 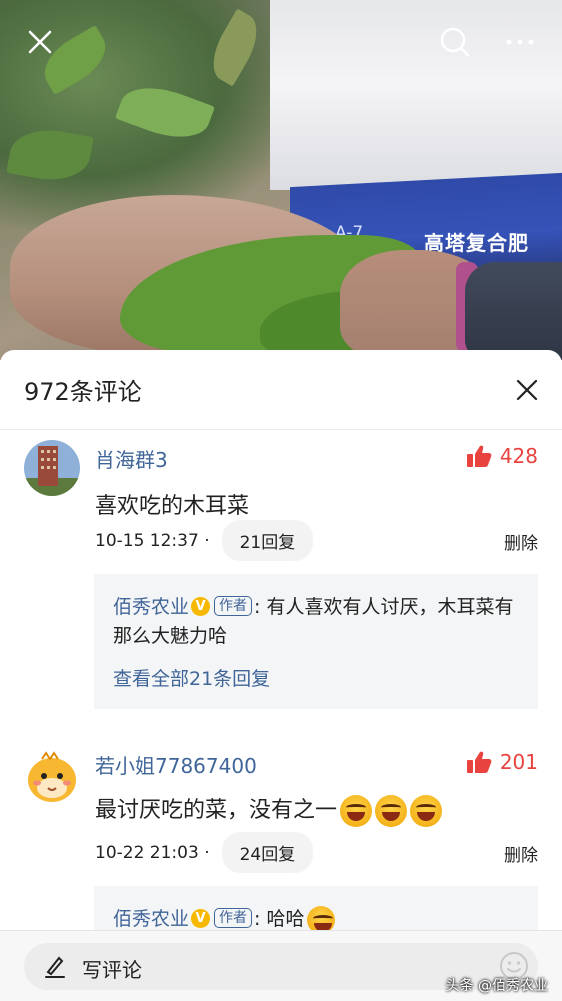 I want to click on like-button: 428, so click(x=502, y=456).